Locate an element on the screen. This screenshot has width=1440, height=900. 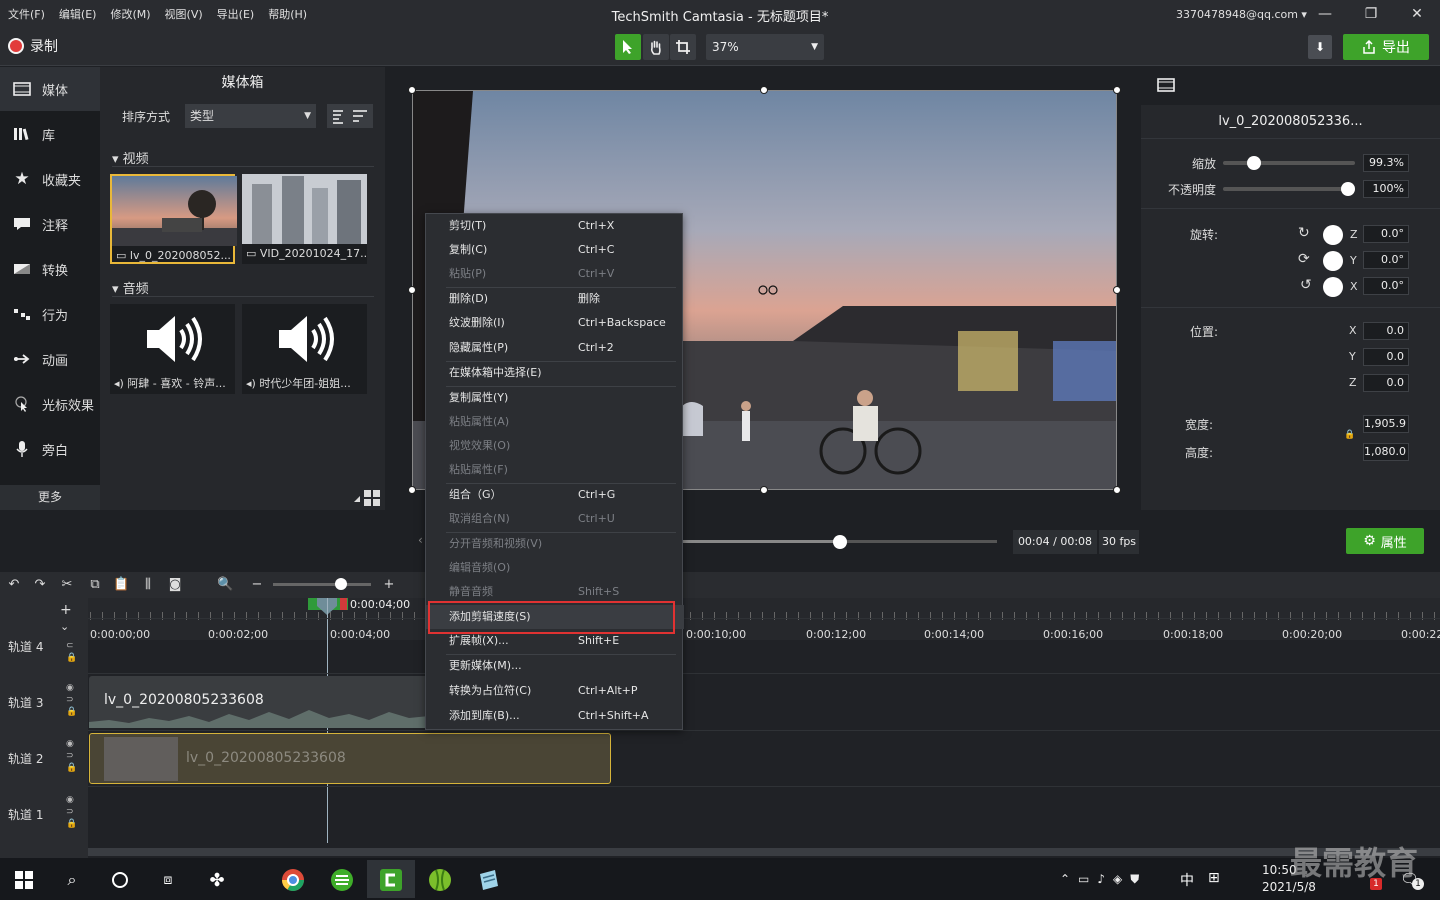
windows-start-icon is located at coordinates (24, 880).